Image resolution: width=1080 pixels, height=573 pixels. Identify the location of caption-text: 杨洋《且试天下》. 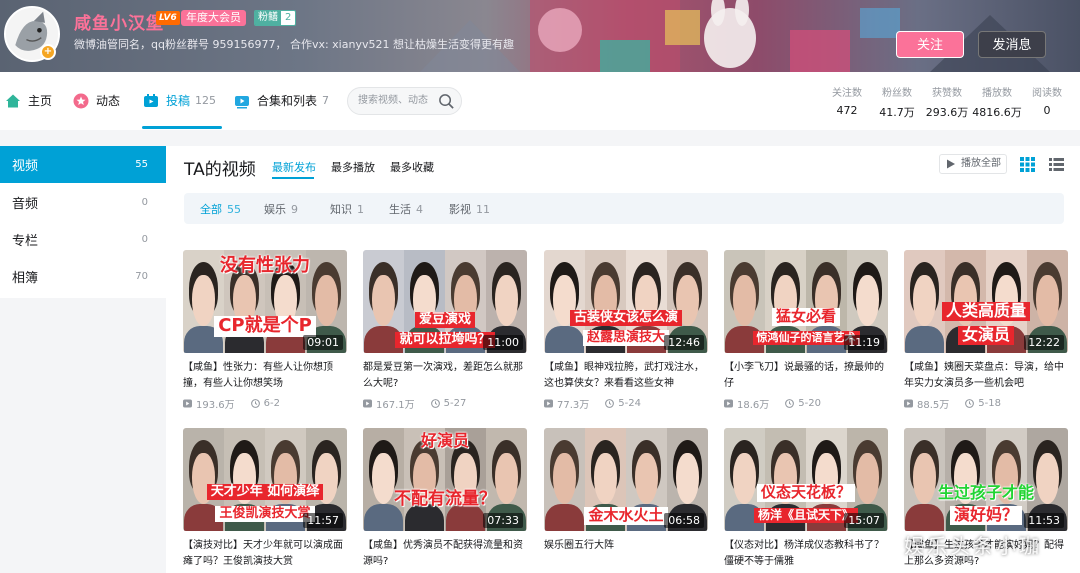
(805, 515).